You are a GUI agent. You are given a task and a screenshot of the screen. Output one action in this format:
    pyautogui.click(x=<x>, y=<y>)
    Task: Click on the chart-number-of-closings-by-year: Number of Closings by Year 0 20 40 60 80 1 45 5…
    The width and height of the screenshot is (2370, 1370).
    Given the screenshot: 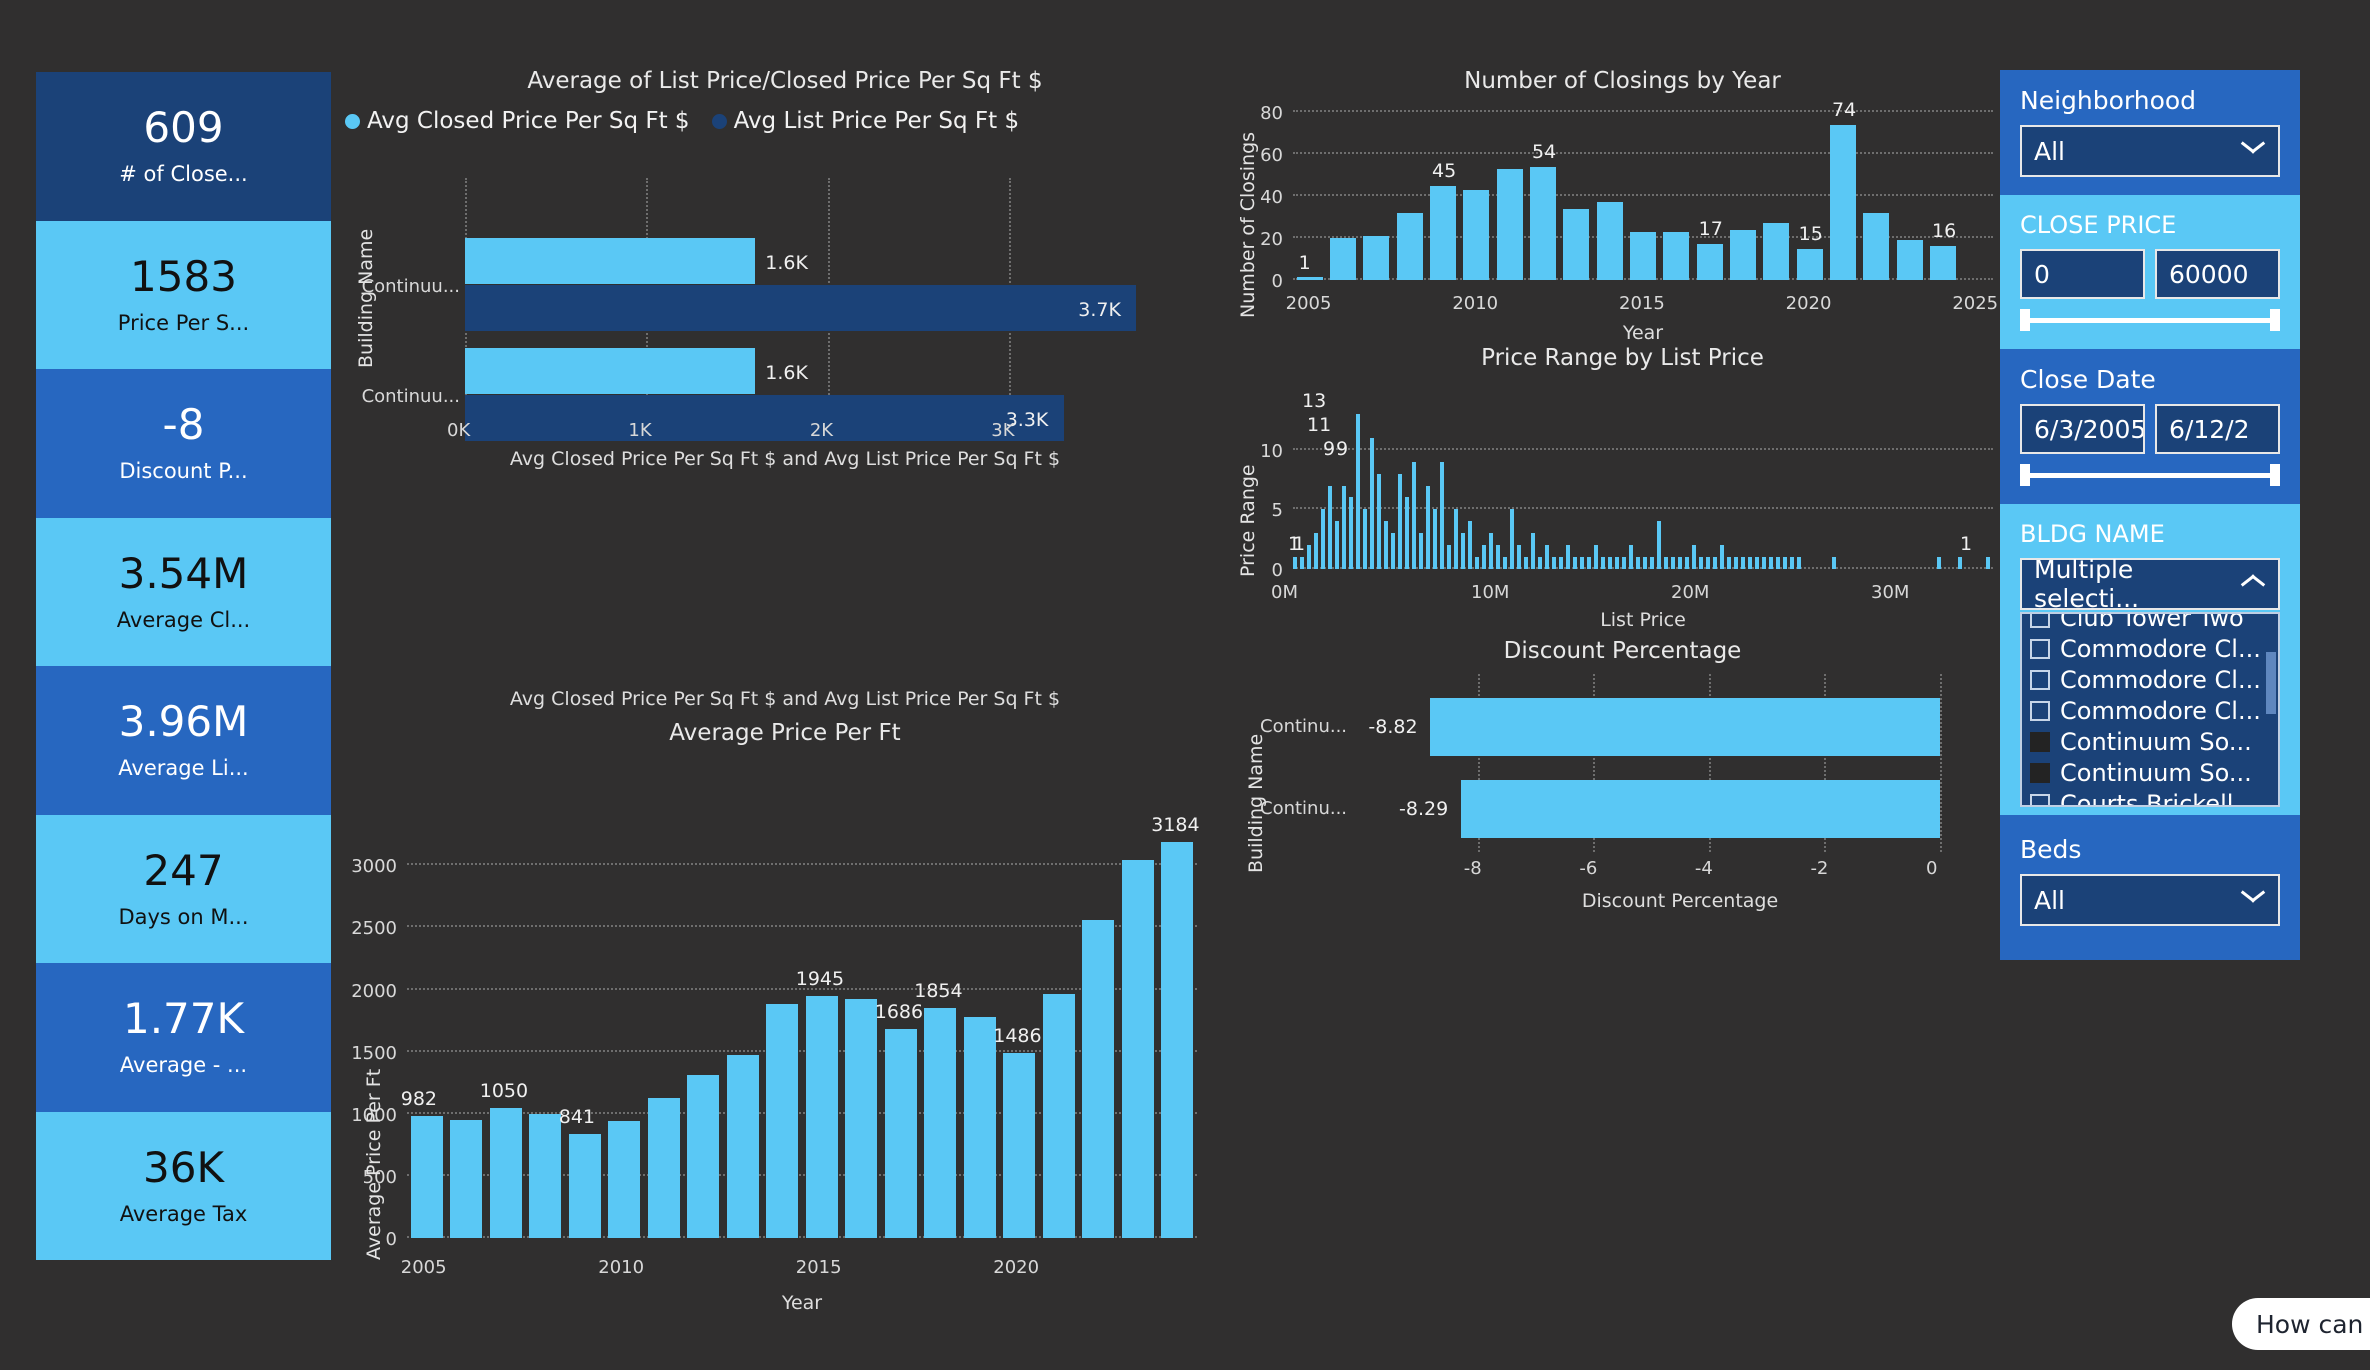 What is the action you would take?
    pyautogui.click(x=1622, y=206)
    